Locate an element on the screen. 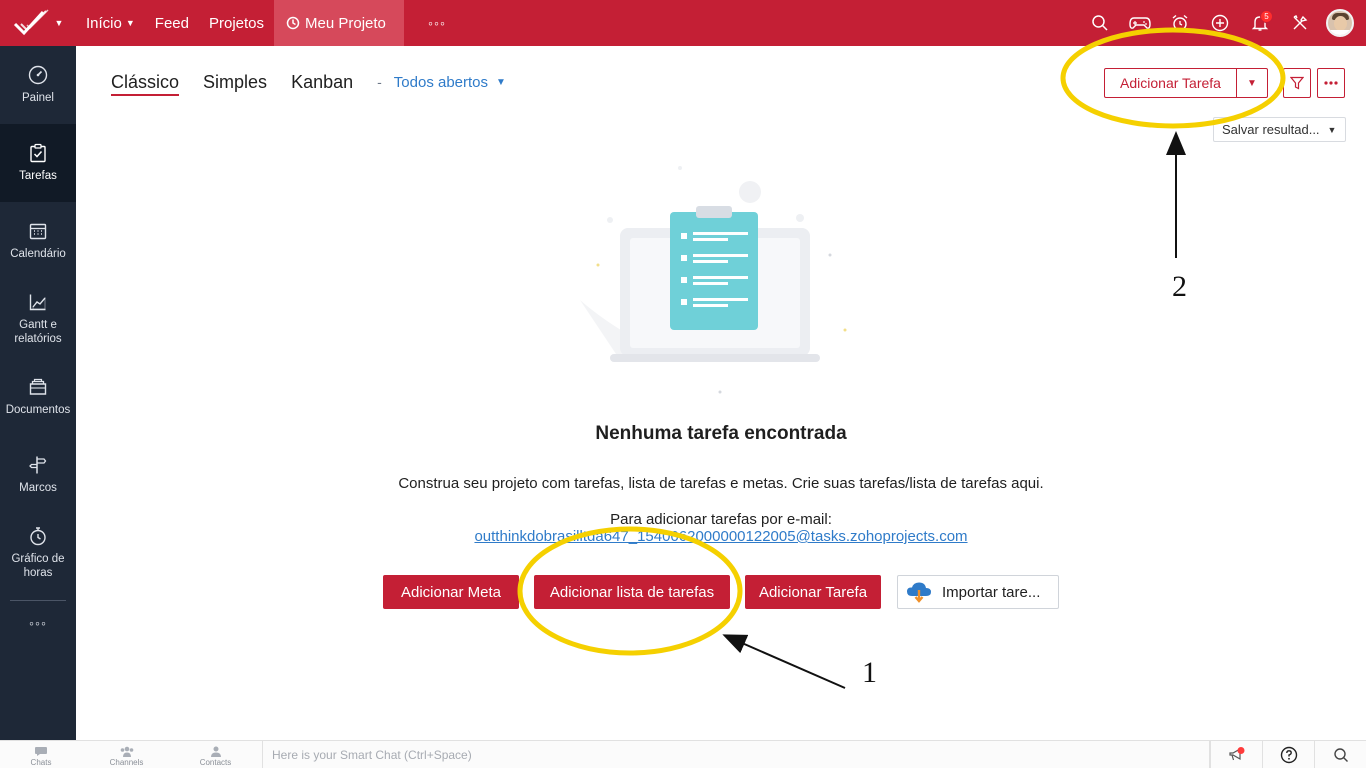  sidebar-item-gantt: Gantt e relatórios is located at coordinates (38, 319).